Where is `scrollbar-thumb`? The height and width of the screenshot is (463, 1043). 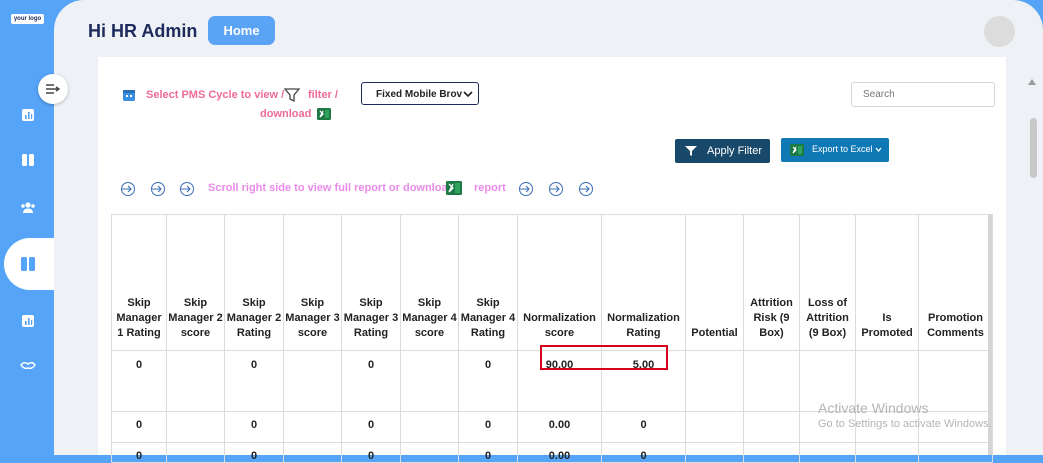 scrollbar-thumb is located at coordinates (1033, 148).